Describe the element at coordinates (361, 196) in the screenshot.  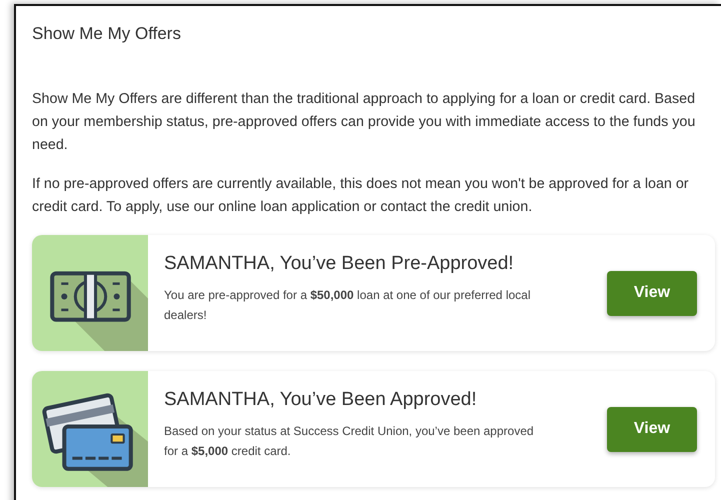
I see `paragraph: If no pre-approved offers are currently available, this does not mean you won't be approved for a loan or credit card. To apply, use our online loan application or contact the credit union.` at that location.